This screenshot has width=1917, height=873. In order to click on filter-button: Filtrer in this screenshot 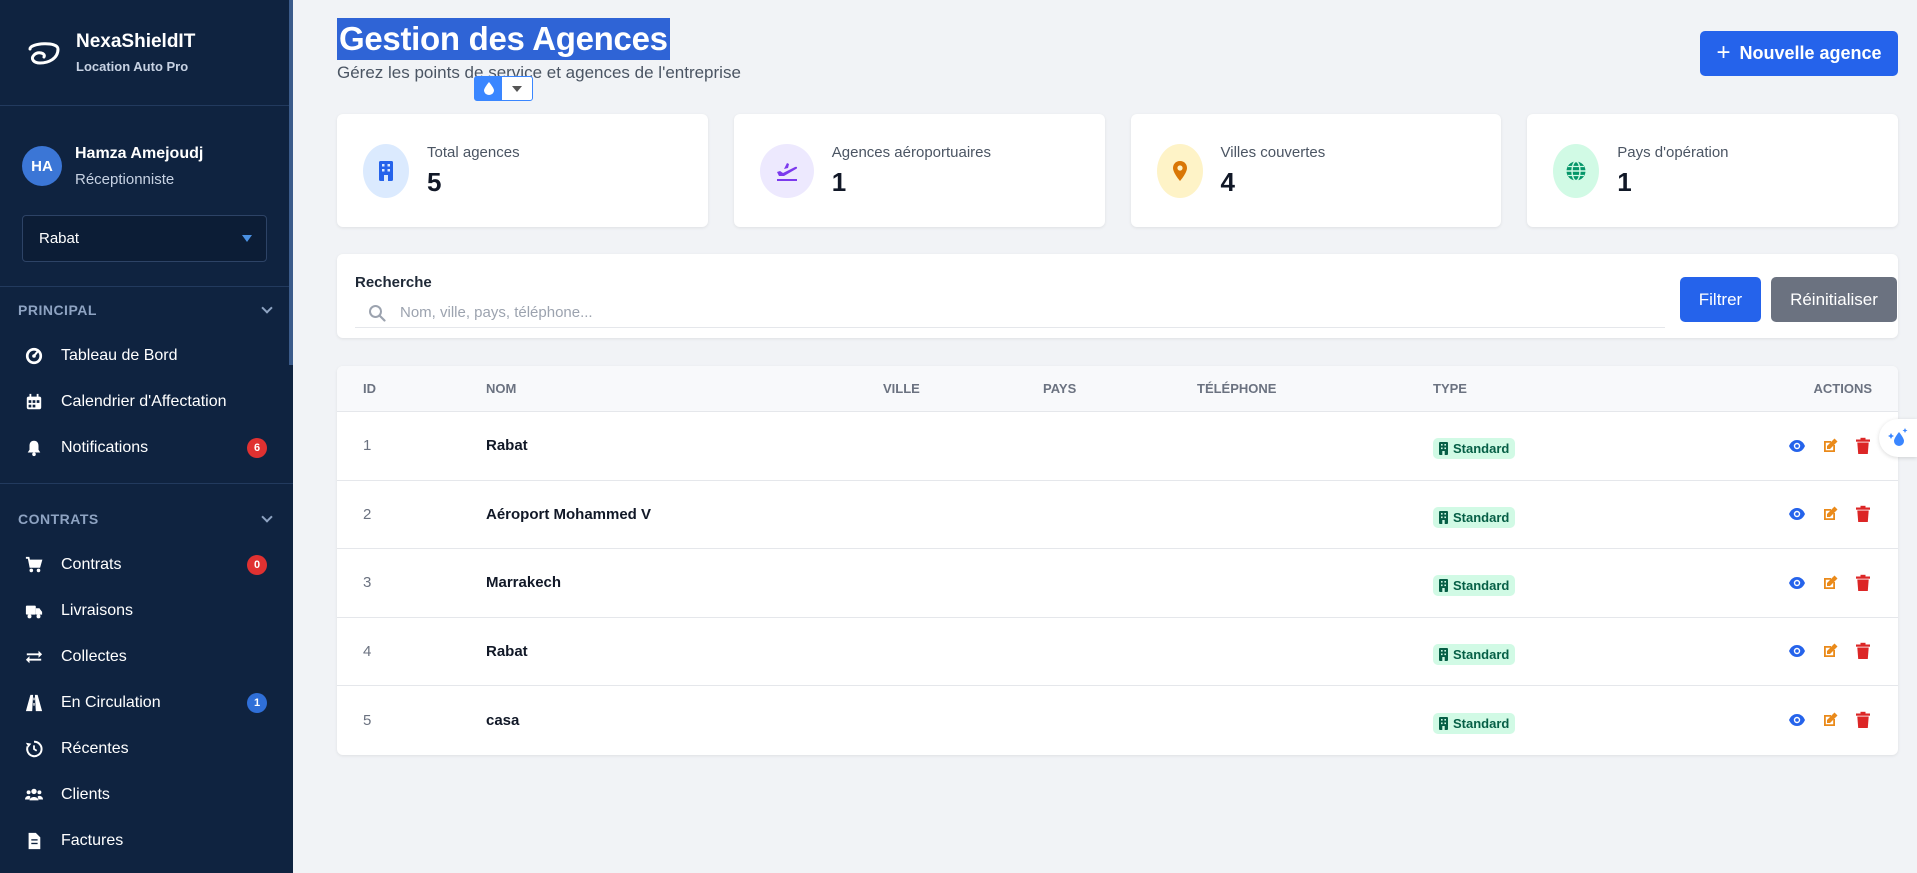, I will do `click(1720, 299)`.